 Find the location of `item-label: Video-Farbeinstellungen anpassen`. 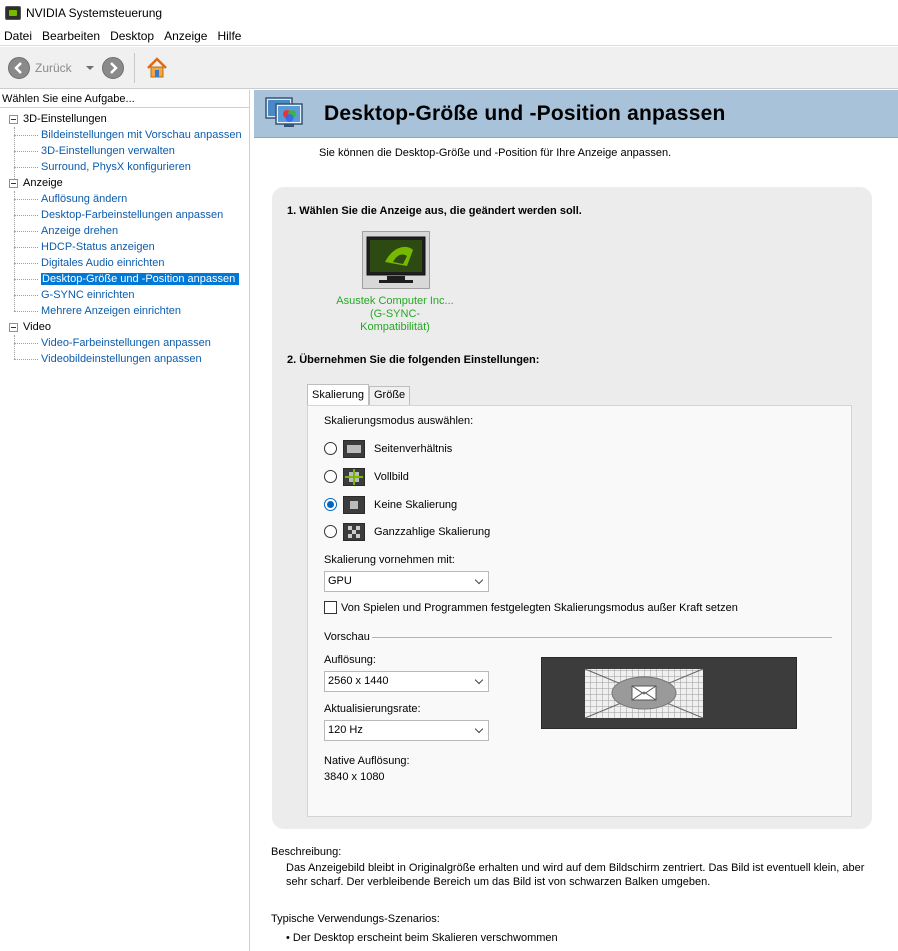

item-label: Video-Farbeinstellungen anpassen is located at coordinates (126, 343).